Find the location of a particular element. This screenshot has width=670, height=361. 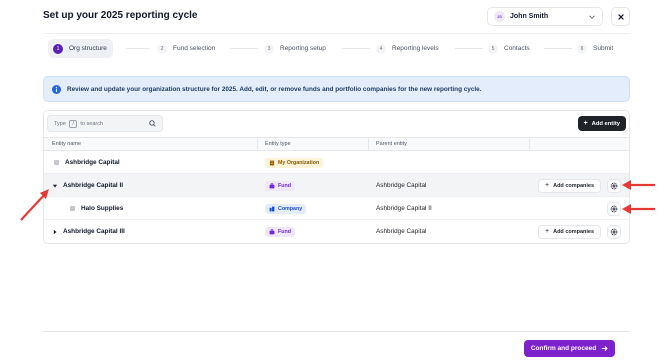

entity-name-cell: Ashbridge Capital II is located at coordinates (87, 185).